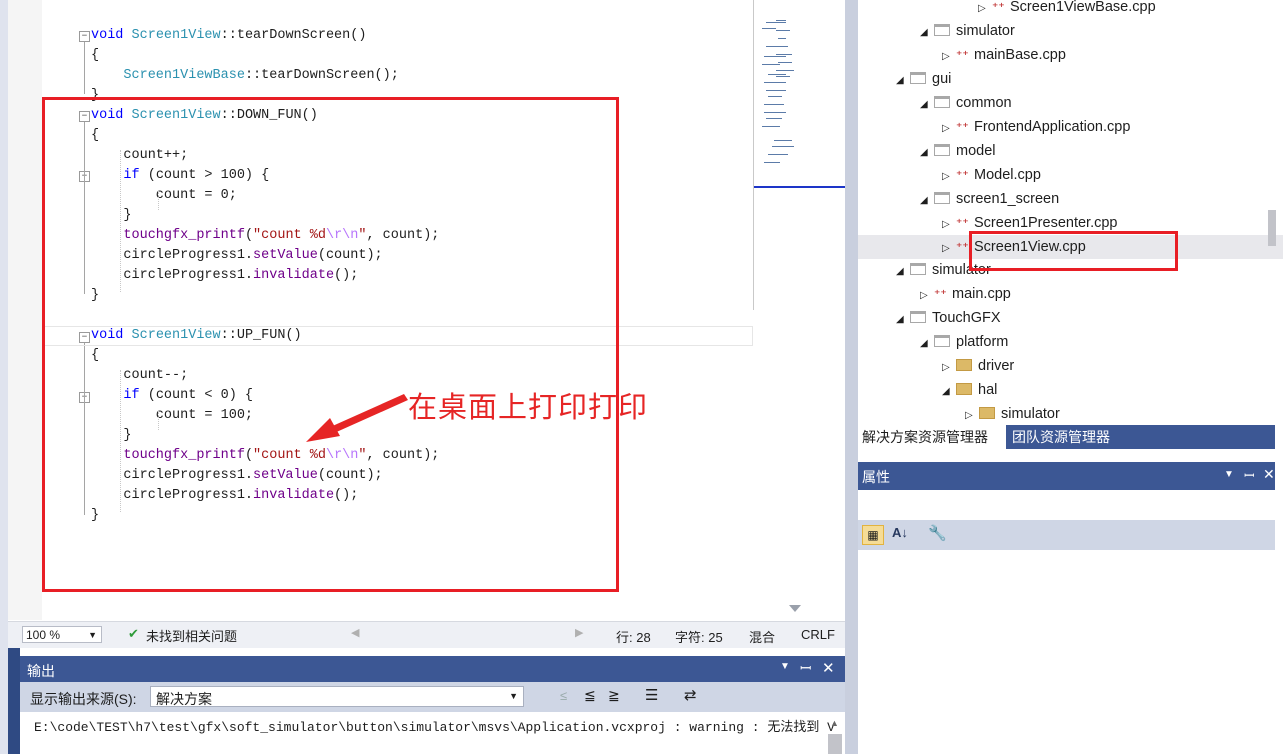 The width and height of the screenshot is (1283, 754). I want to click on issues-status: 未找到相关问题, so click(191, 635).